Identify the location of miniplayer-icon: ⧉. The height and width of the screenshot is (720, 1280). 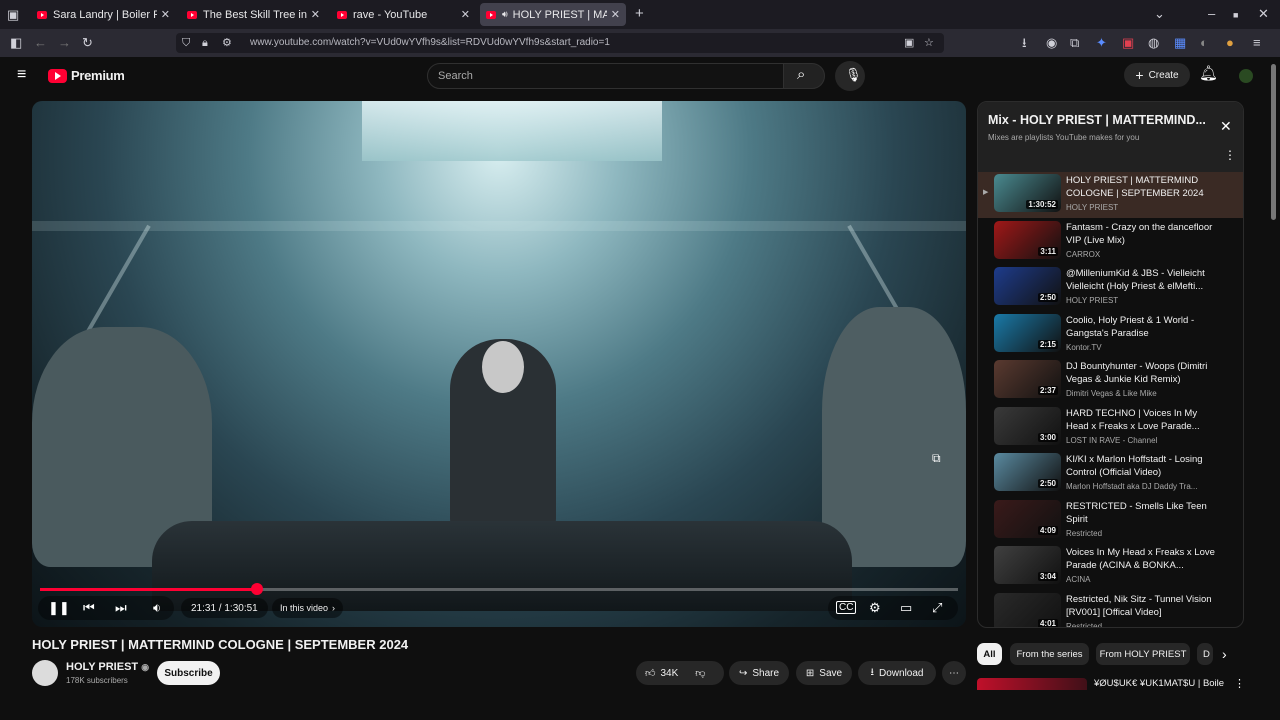
(936, 458).